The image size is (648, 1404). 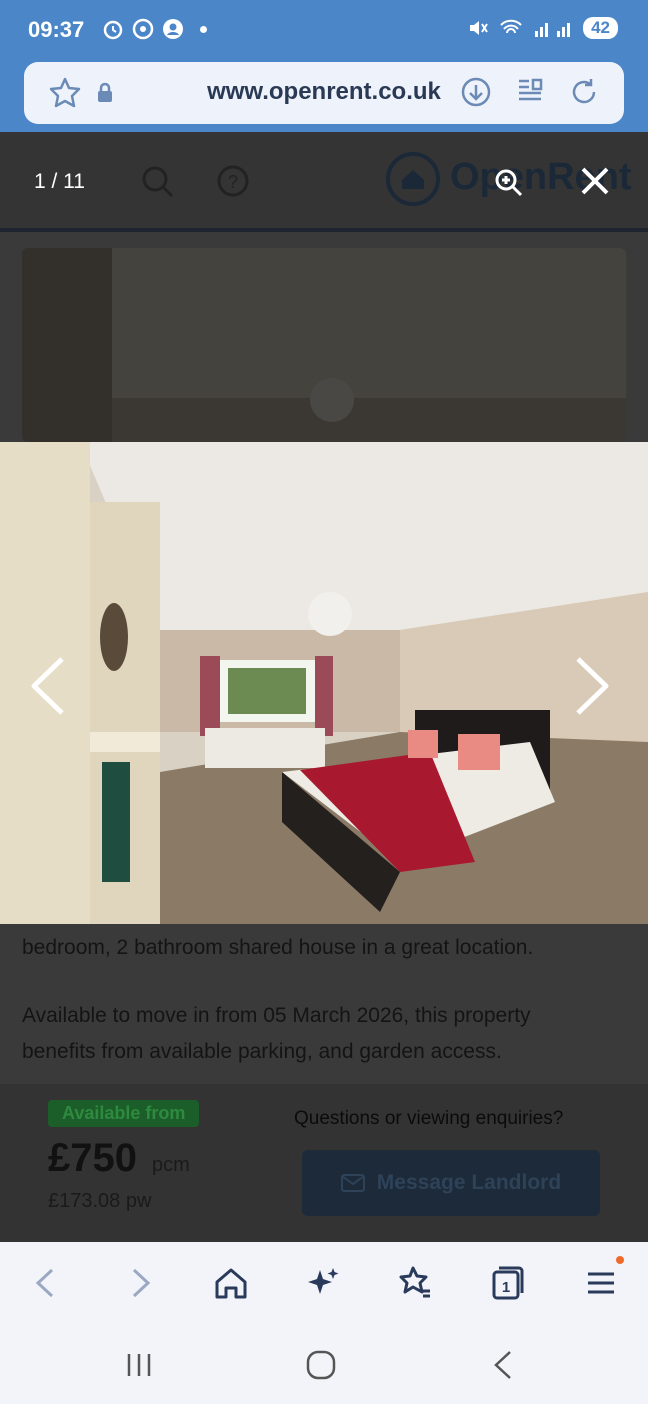 I want to click on tabs-icon: 1, so click(x=507, y=1283).